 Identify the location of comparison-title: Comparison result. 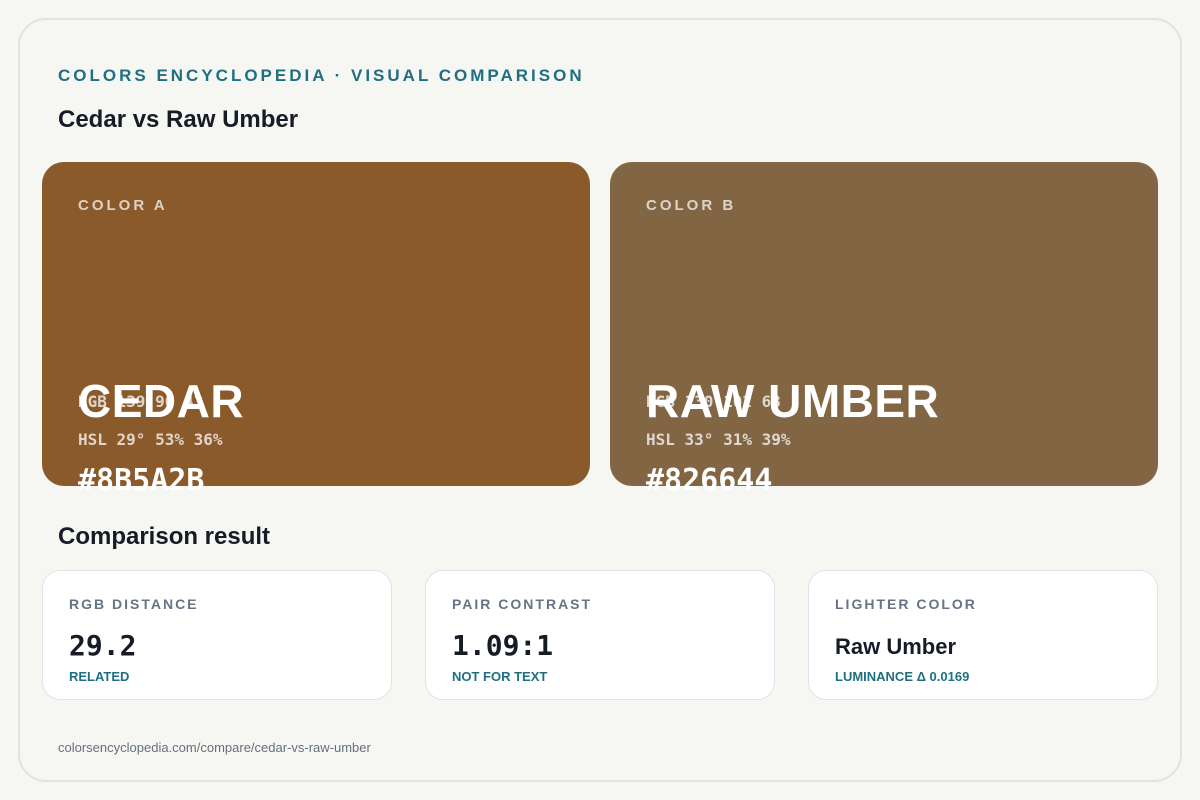
(164, 536).